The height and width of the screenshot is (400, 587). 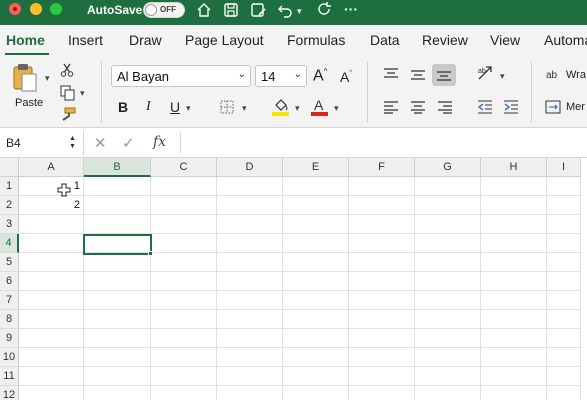 What do you see at coordinates (181, 76) in the screenshot?
I see `font-name-select: Al Bayan ⌄` at bounding box center [181, 76].